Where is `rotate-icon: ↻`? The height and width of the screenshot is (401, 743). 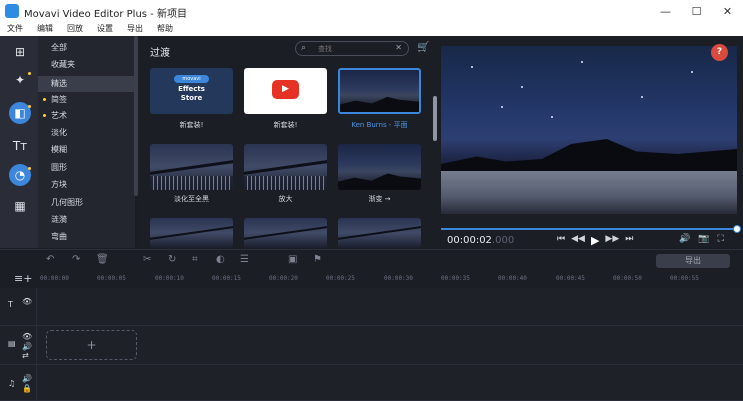
rotate-icon: ↻ is located at coordinates (172, 259).